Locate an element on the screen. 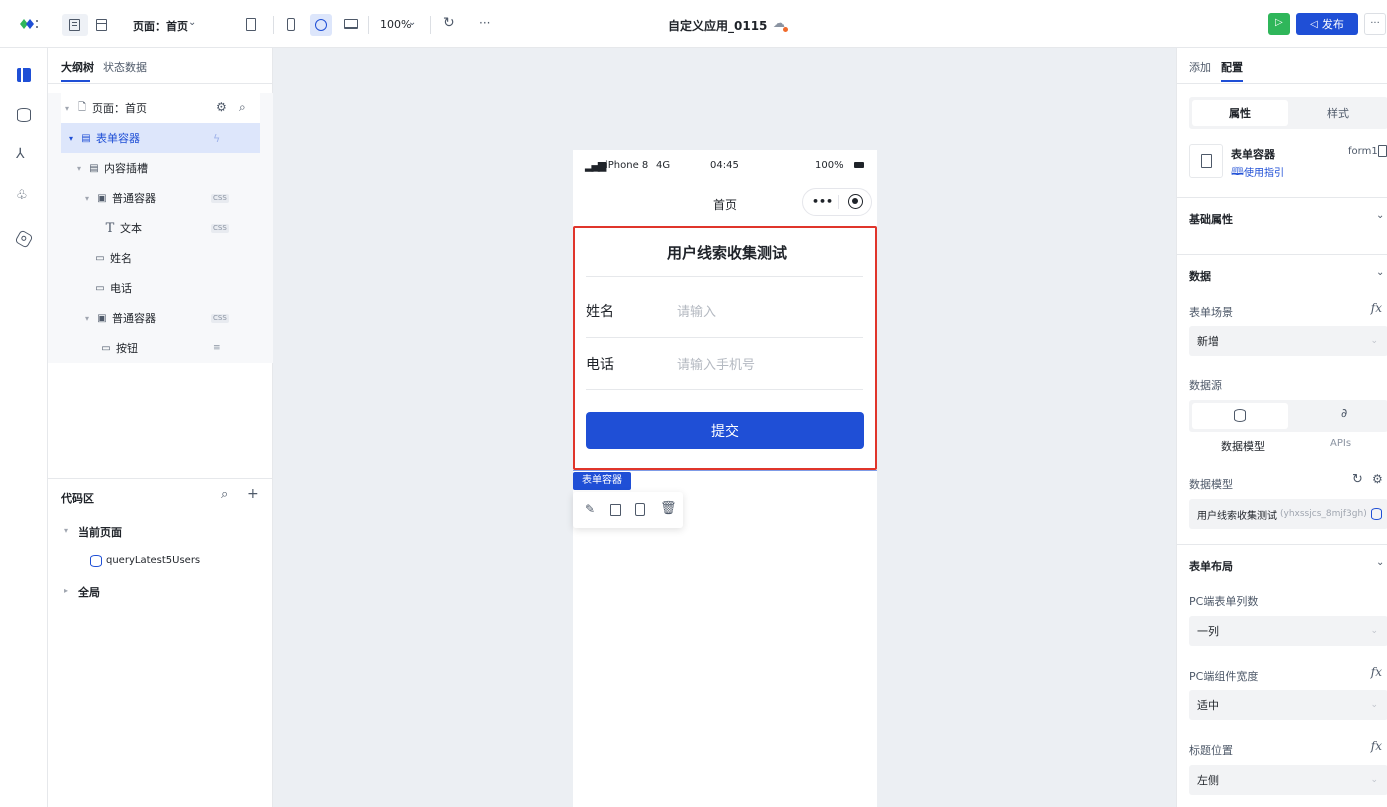 The height and width of the screenshot is (807, 1387). save-icon is located at coordinates (615, 510).